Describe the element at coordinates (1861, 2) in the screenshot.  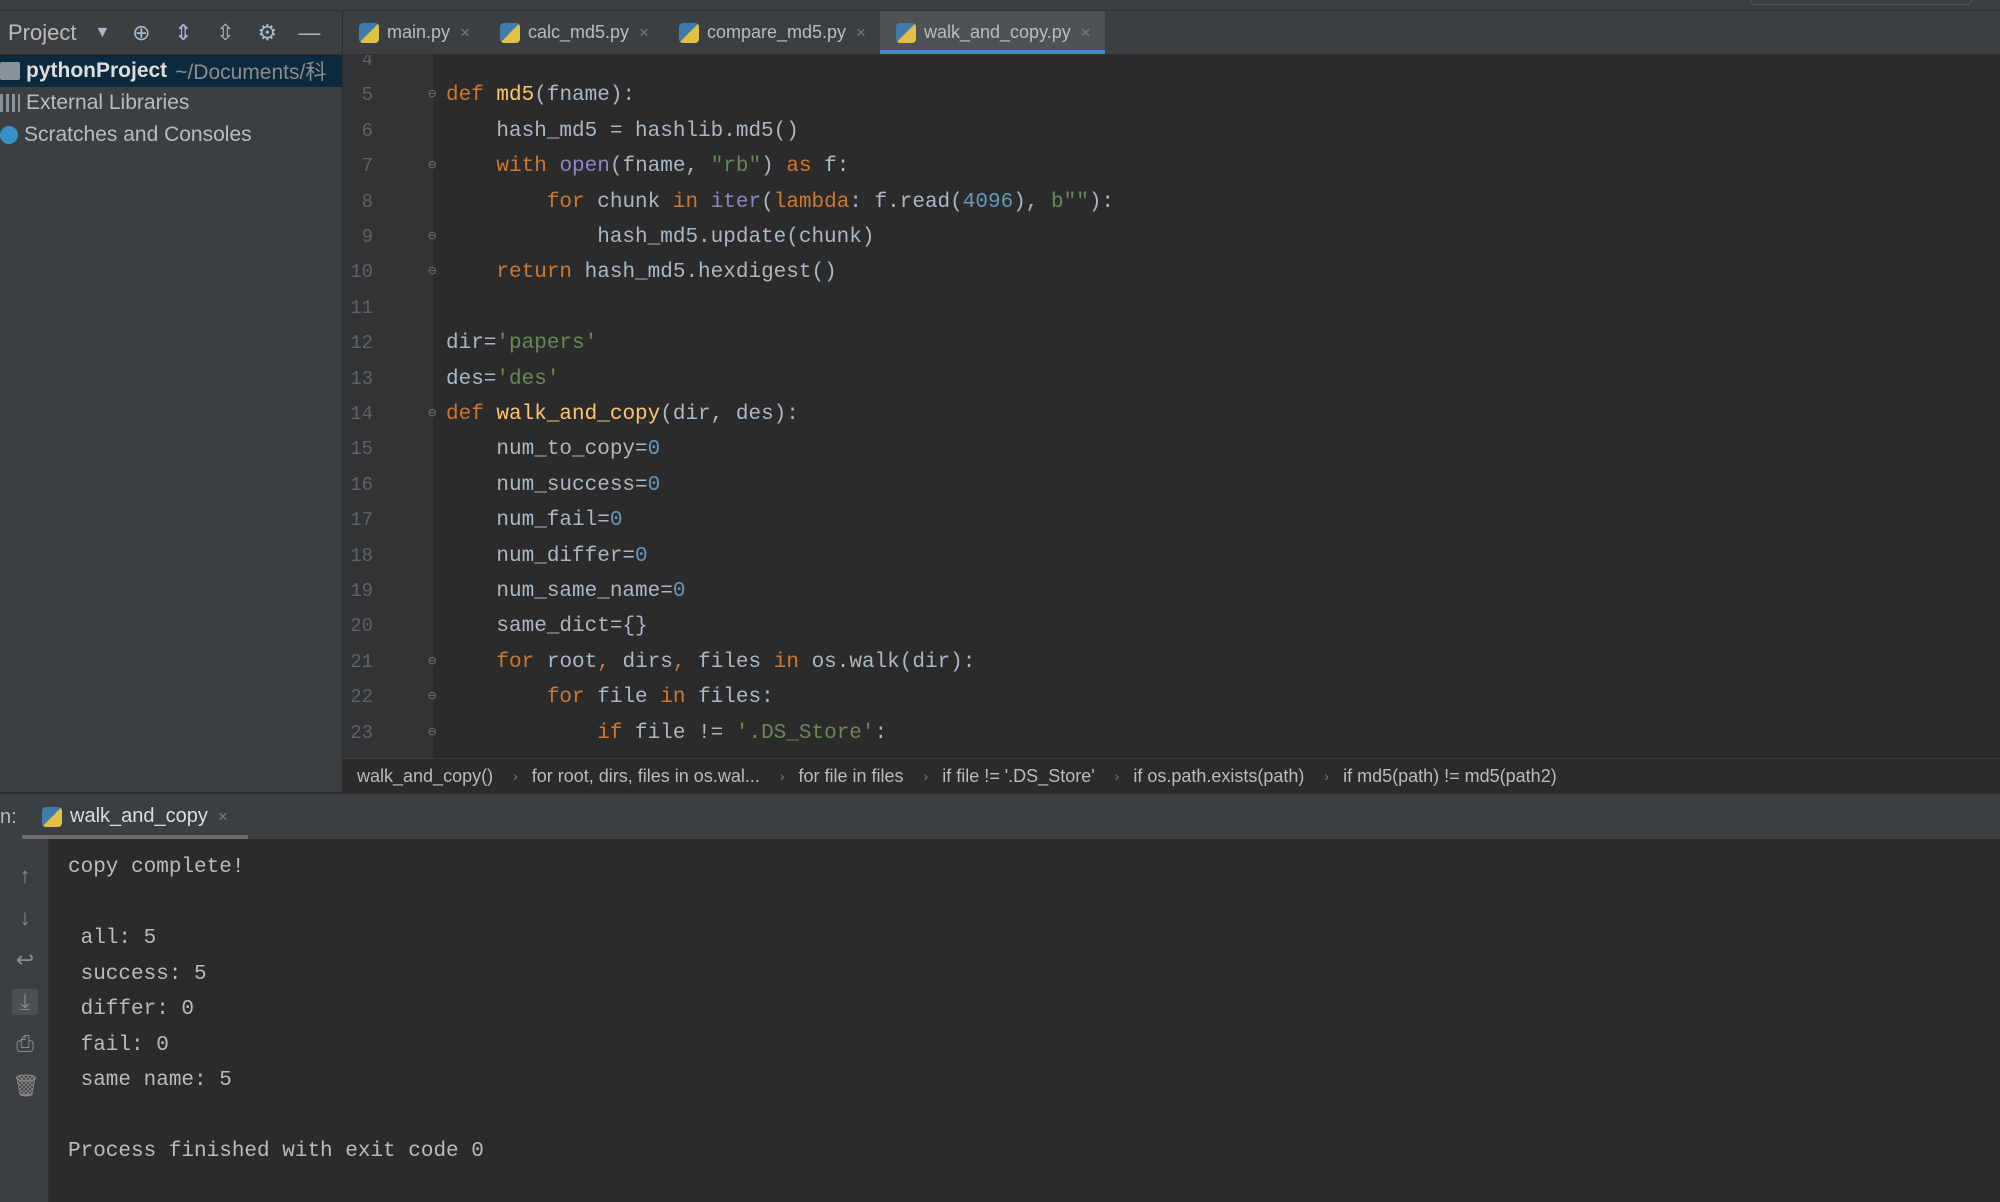
I see `search-box` at that location.